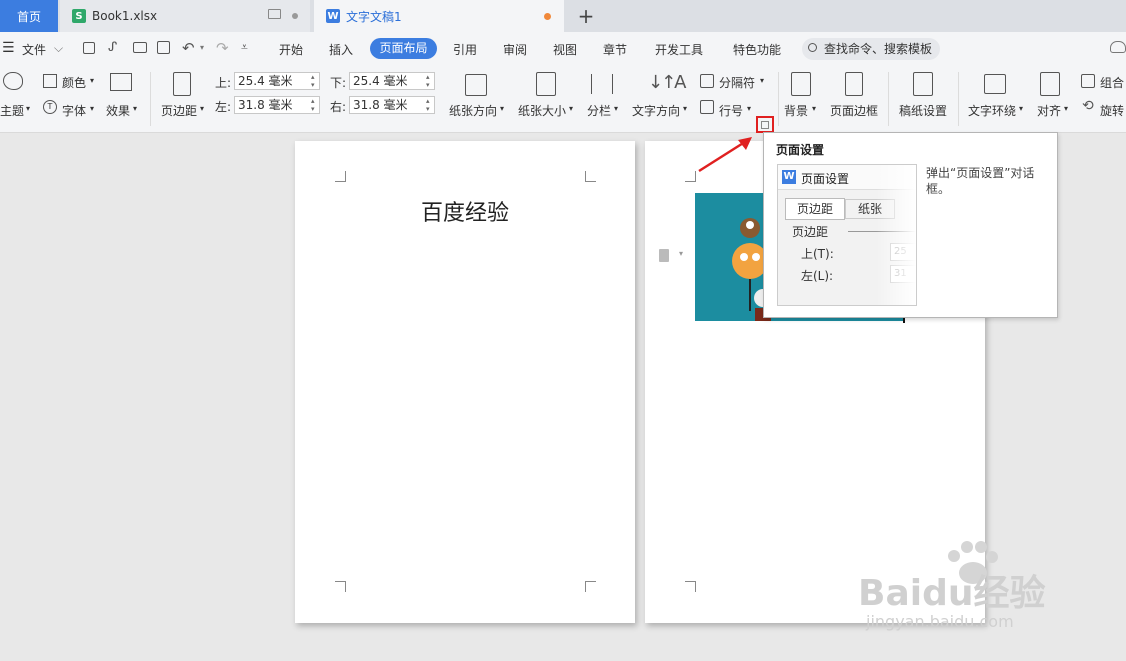 The width and height of the screenshot is (1126, 661). I want to click on document-icon-dropdown: ▾, so click(681, 253).